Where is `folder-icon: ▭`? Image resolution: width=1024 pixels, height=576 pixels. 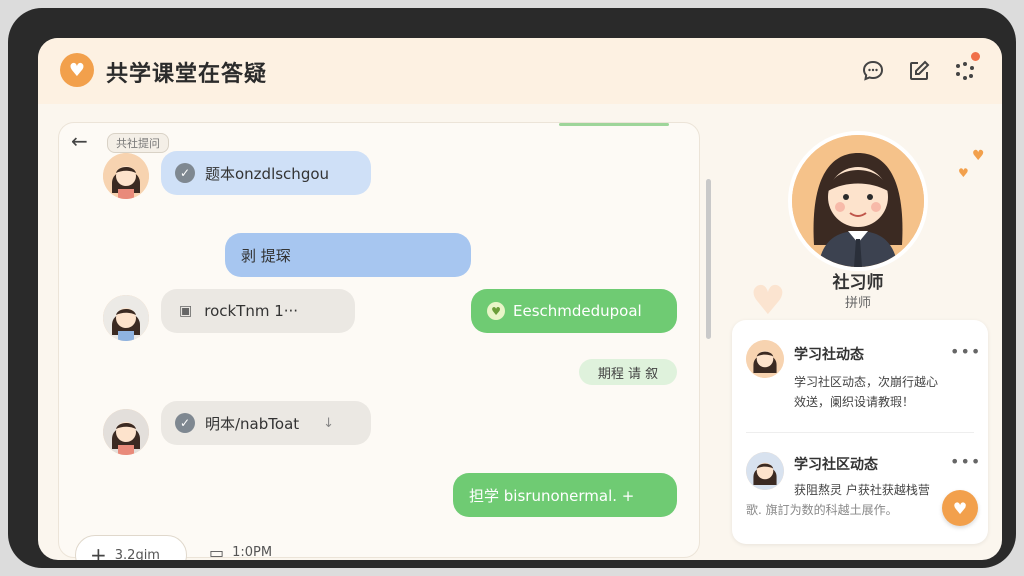
folder-icon: ▭ is located at coordinates (216, 551).